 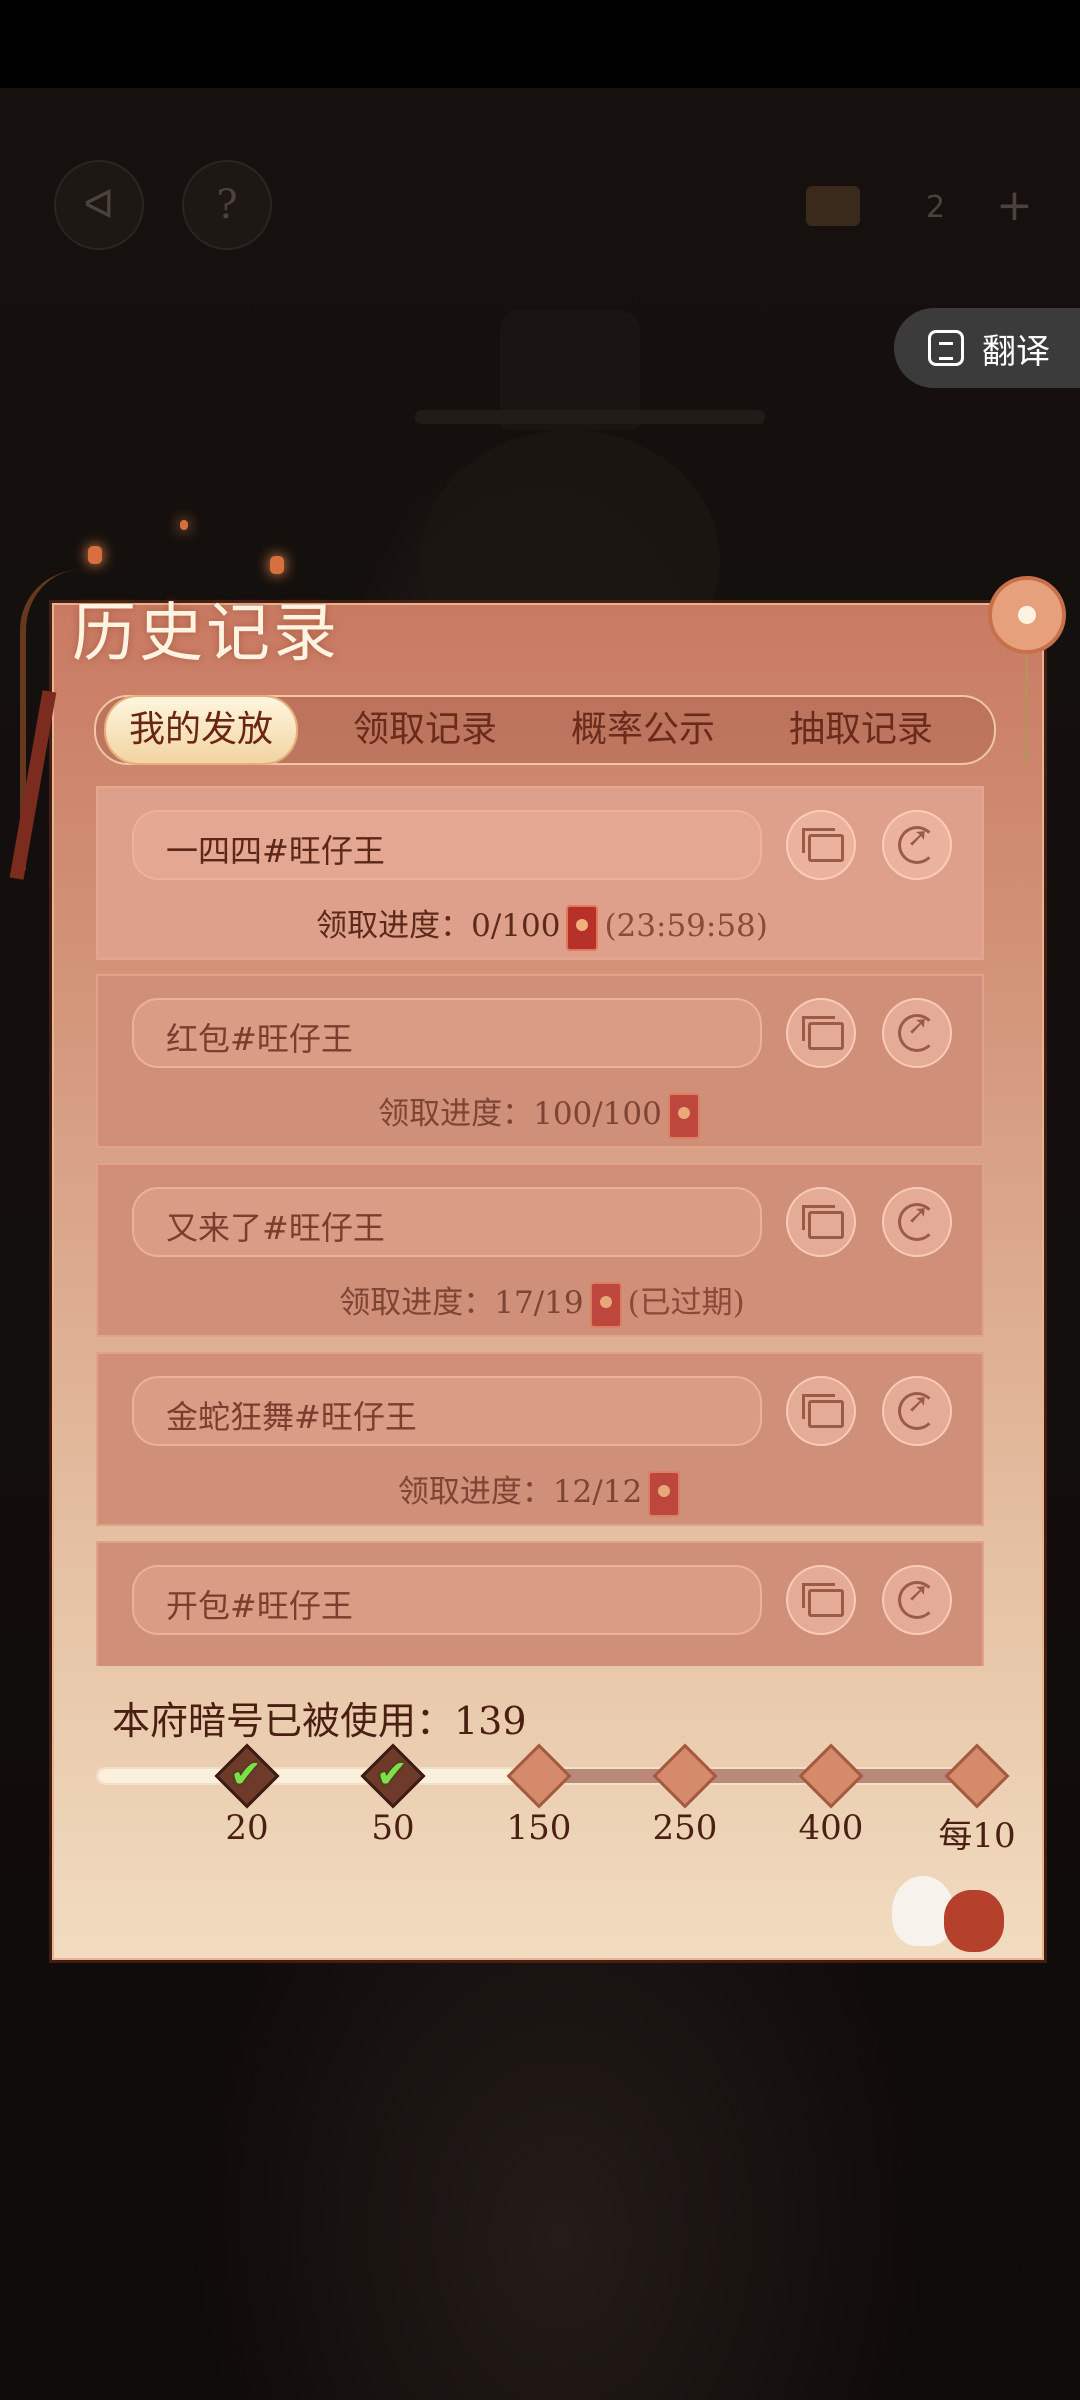 What do you see at coordinates (977, 1836) in the screenshot?
I see `milestone-label: 每10` at bounding box center [977, 1836].